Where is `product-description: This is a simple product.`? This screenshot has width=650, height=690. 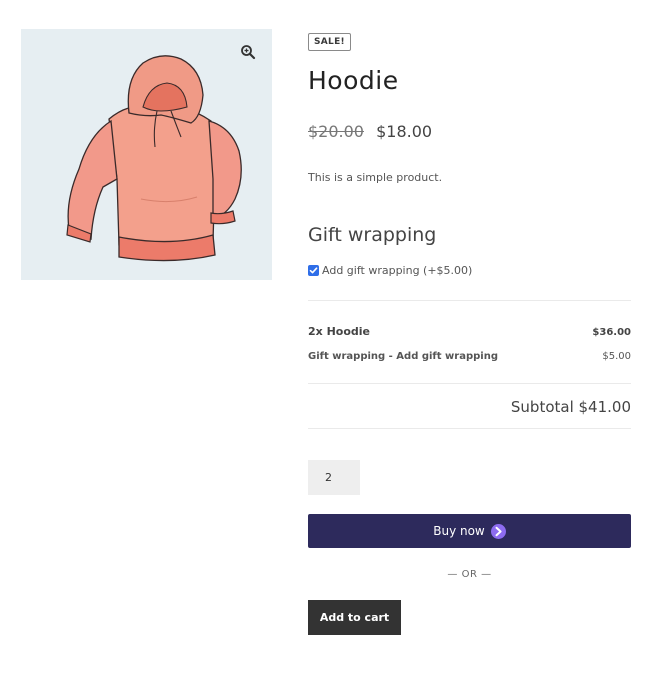 product-description: This is a simple product. is located at coordinates (375, 177).